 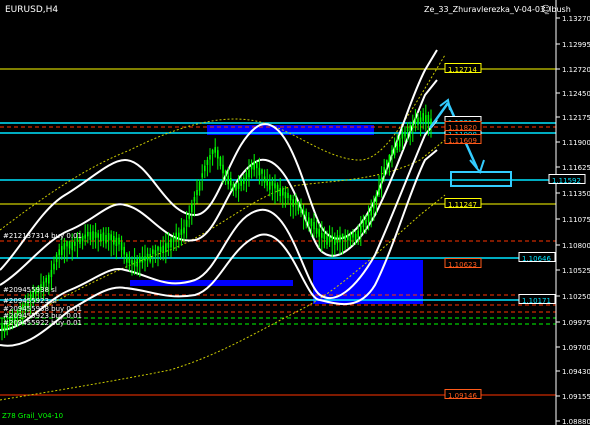 What do you see at coordinates (576, 297) in the screenshot?
I see `price-tick-label: 1.10250` at bounding box center [576, 297].